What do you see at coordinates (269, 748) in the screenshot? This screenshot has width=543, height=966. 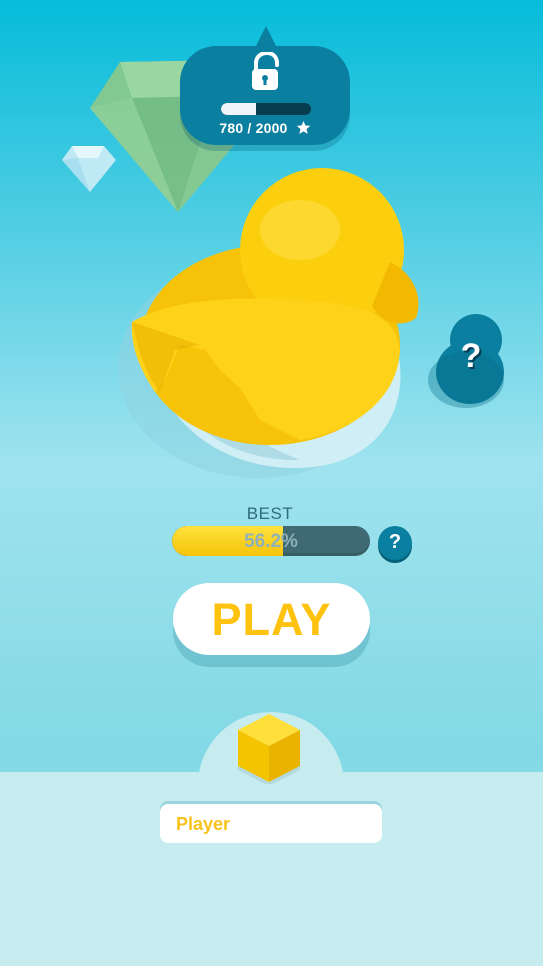 I see `yellow-cube-icon` at bounding box center [269, 748].